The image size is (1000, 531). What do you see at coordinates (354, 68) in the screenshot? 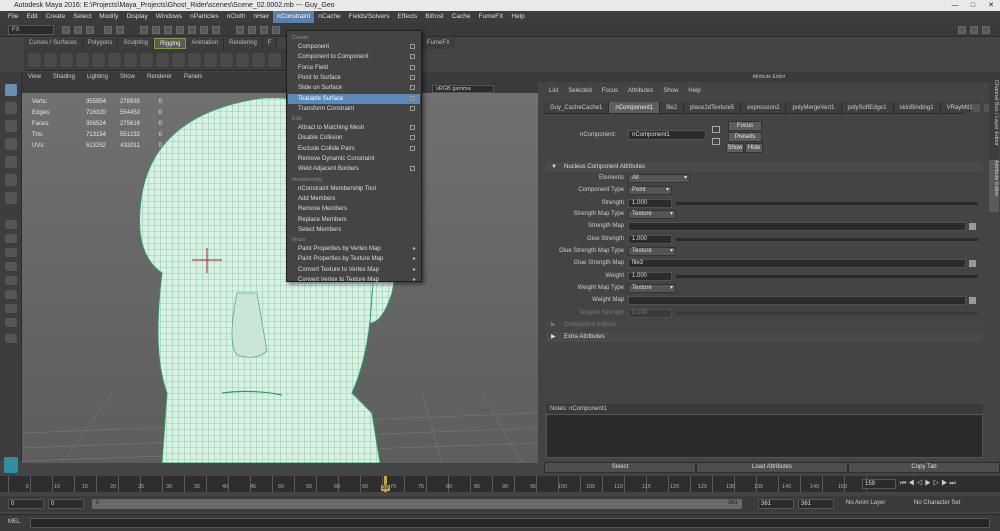
I see `menu-item: Force Field` at bounding box center [354, 68].